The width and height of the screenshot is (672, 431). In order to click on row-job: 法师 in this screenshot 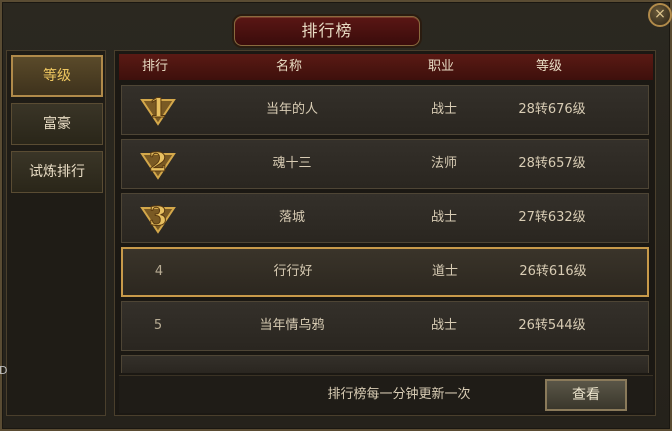, I will do `click(443, 163)`.